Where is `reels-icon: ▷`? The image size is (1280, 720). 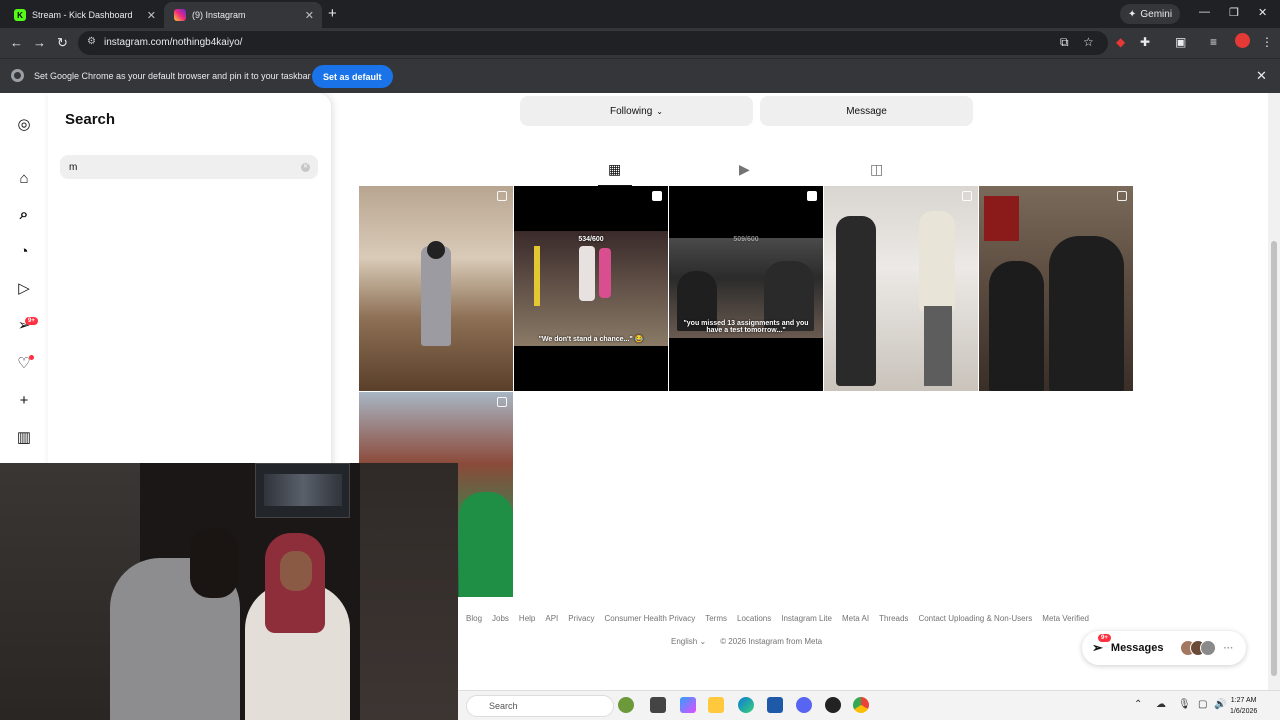 reels-icon: ▷ is located at coordinates (24, 288).